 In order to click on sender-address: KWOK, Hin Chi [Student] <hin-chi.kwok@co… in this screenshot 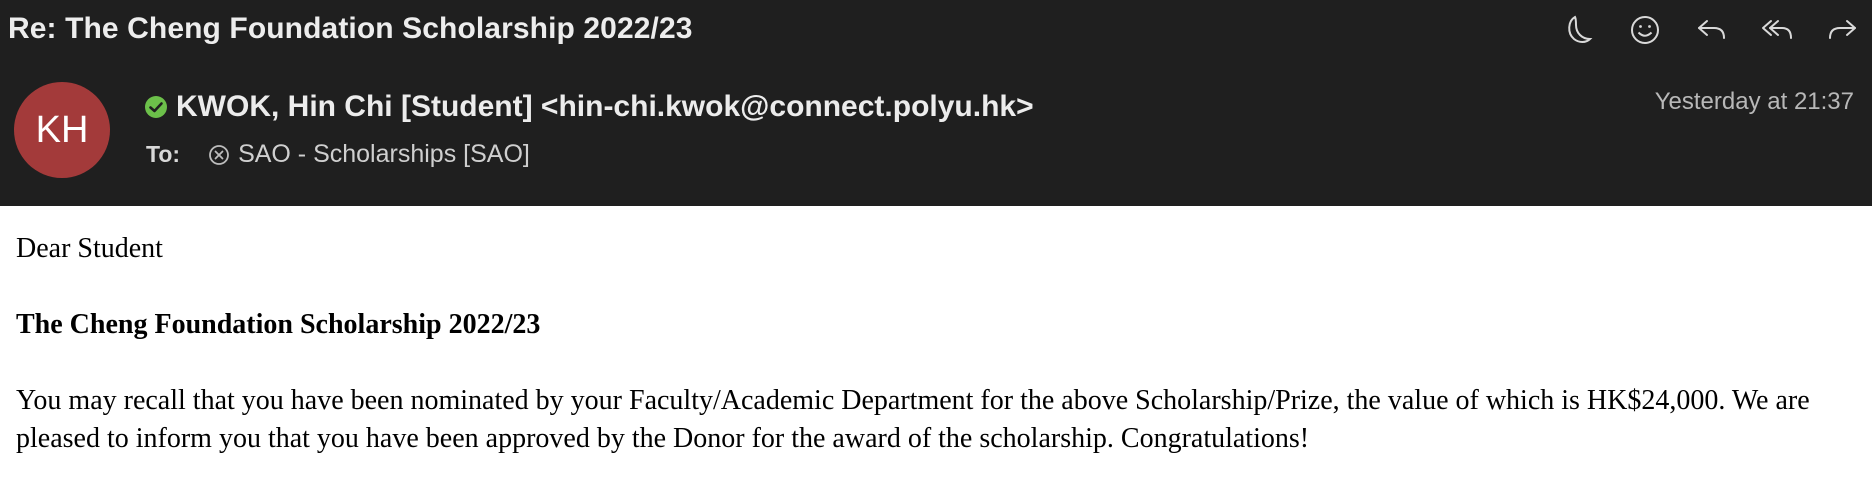, I will do `click(605, 107)`.